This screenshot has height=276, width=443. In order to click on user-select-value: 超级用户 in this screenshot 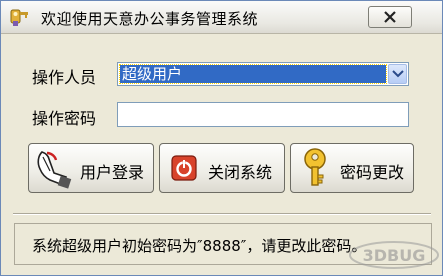, I will do `click(253, 74)`.